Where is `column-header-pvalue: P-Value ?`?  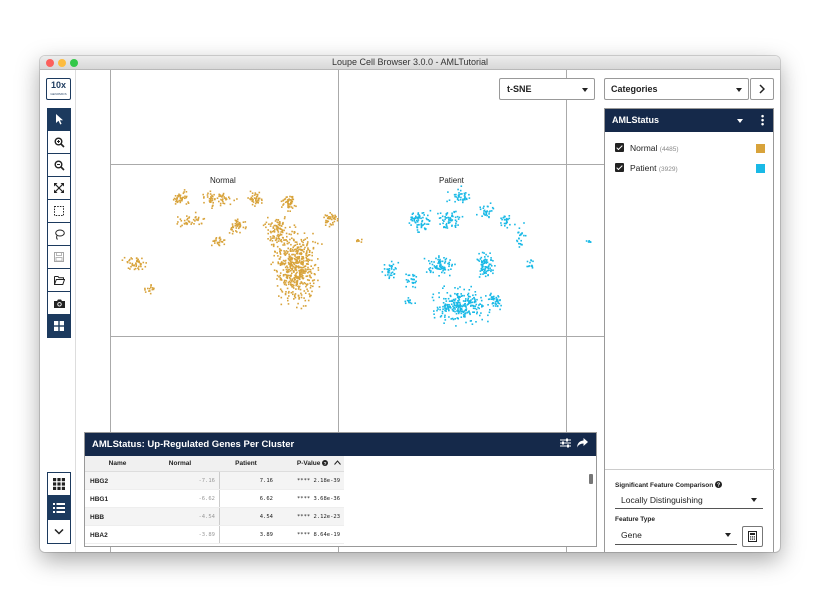 column-header-pvalue: P-Value ? is located at coordinates (310, 463).